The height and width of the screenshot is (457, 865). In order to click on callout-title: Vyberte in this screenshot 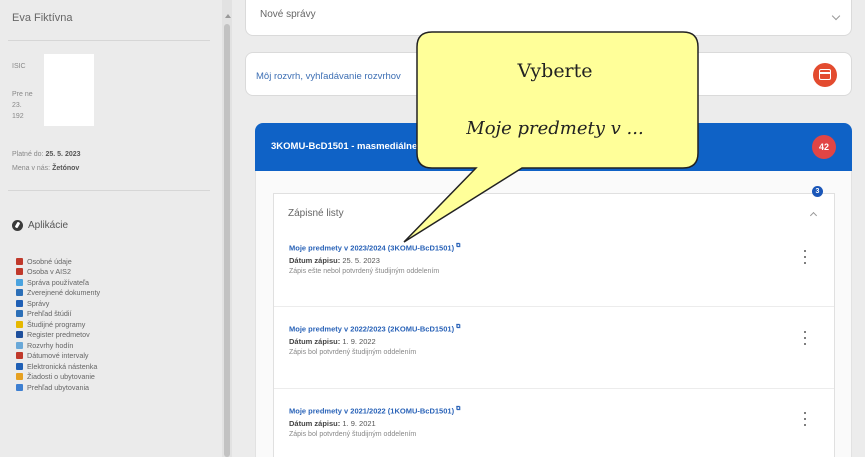, I will do `click(555, 71)`.